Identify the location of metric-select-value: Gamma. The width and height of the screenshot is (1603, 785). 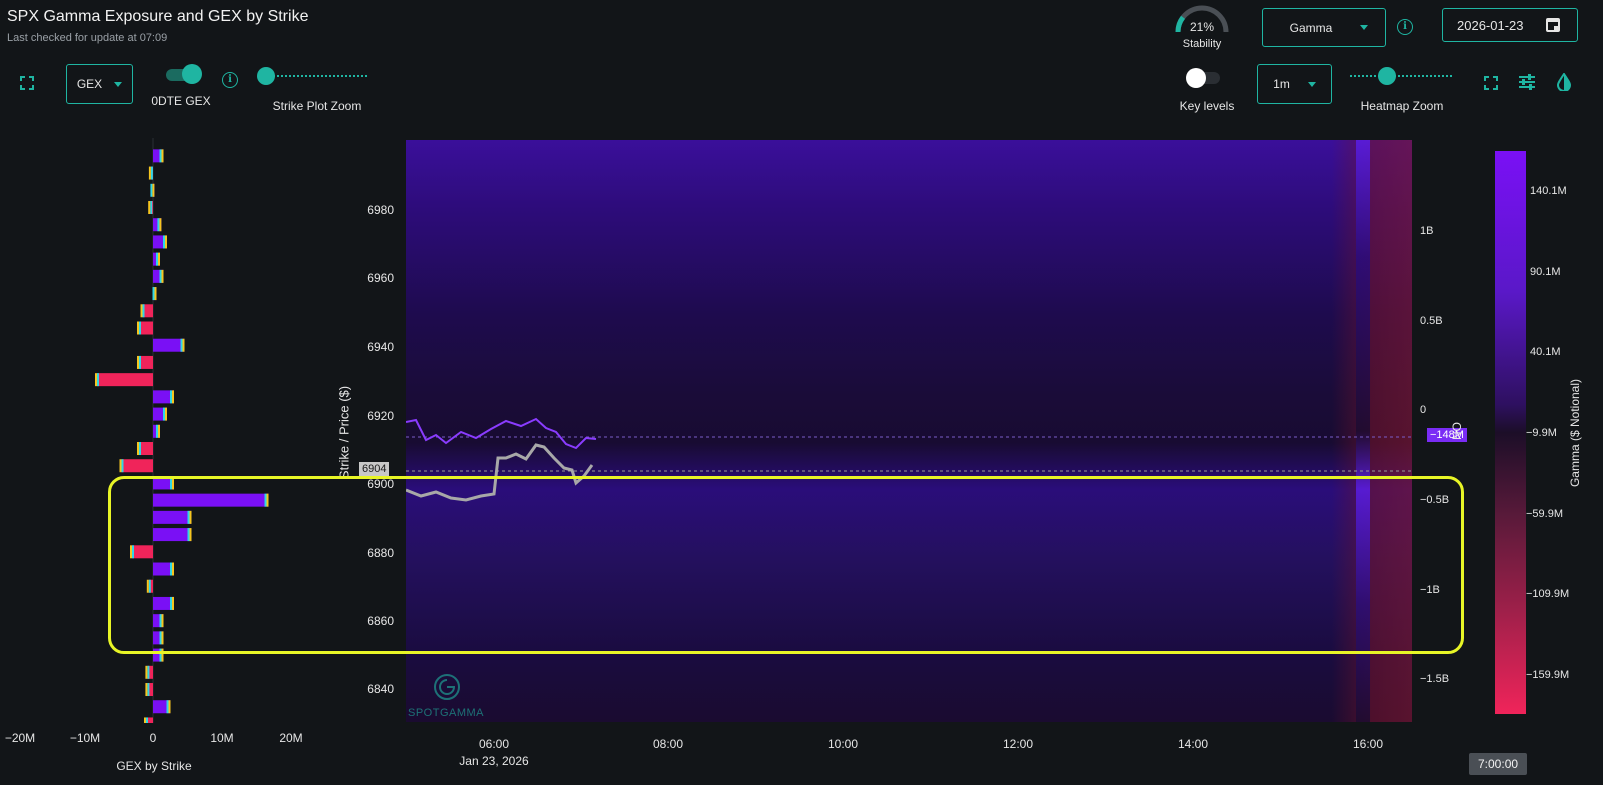
(1311, 27).